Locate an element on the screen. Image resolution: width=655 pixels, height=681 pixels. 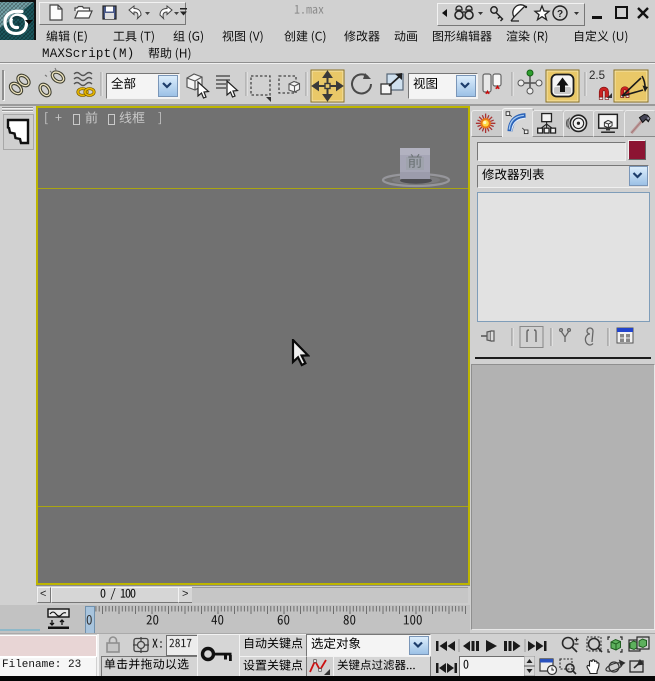
svg-text: 2.5 is located at coordinates (597, 76).